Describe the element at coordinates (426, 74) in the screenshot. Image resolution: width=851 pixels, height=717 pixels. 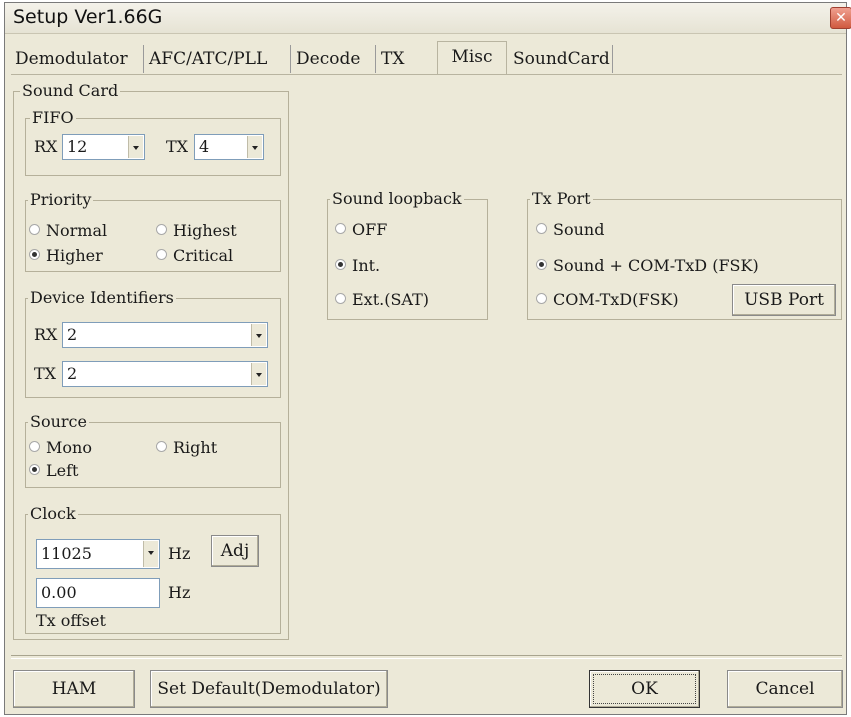
I see `tab-divider` at that location.